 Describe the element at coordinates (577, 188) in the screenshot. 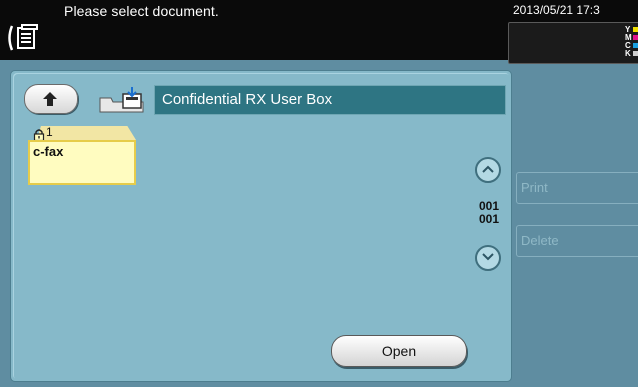

I see `print-button: Print` at that location.